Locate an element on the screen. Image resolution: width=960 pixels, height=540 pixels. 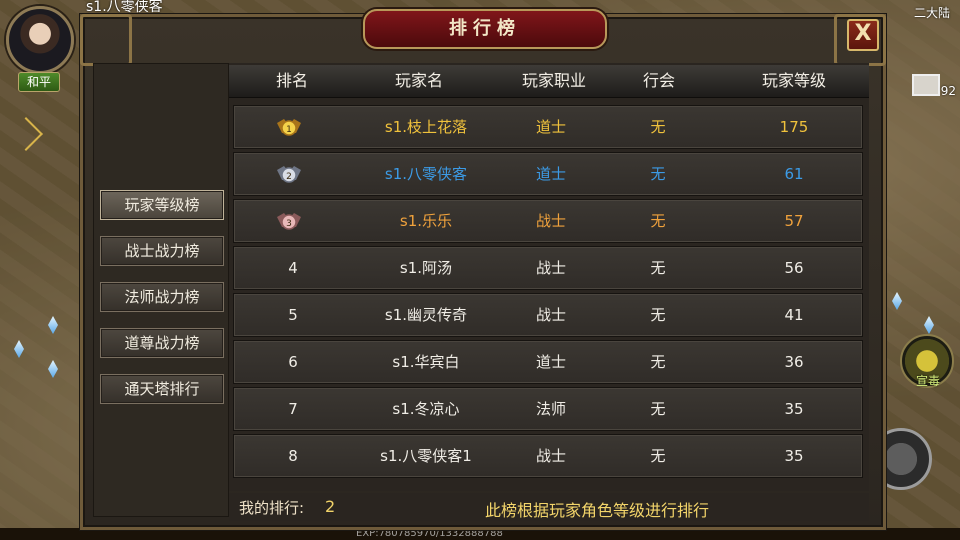
mail-icon is located at coordinates (926, 85).